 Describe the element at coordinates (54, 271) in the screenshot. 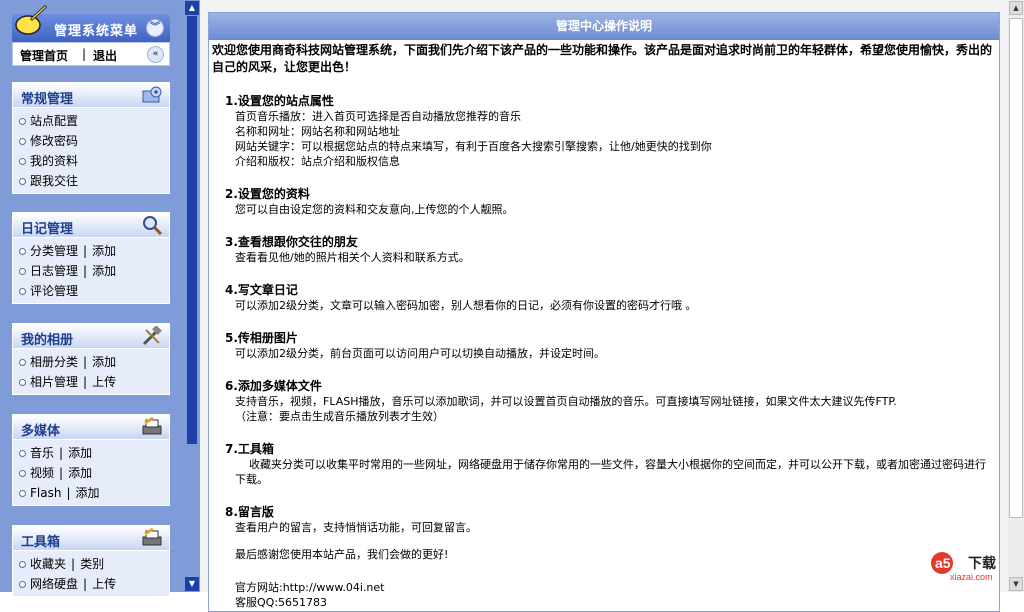

I see `log-manage-link: 日志管理` at that location.